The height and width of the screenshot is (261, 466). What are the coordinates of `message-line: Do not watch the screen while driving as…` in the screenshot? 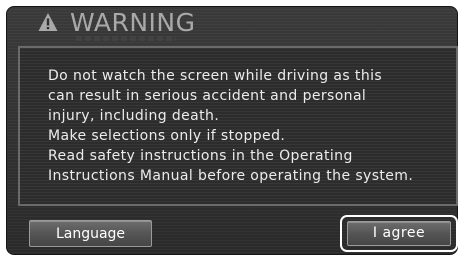 It's located at (215, 76).